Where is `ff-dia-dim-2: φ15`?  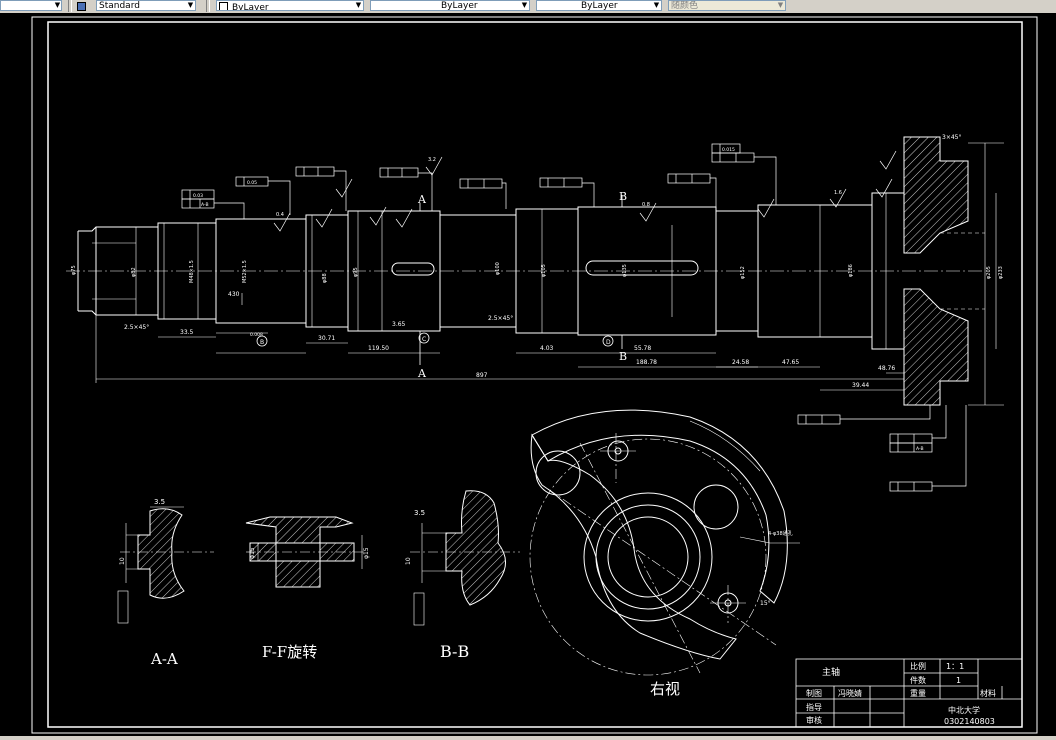
ff-dia-dim-2: φ15 is located at coordinates (366, 553).